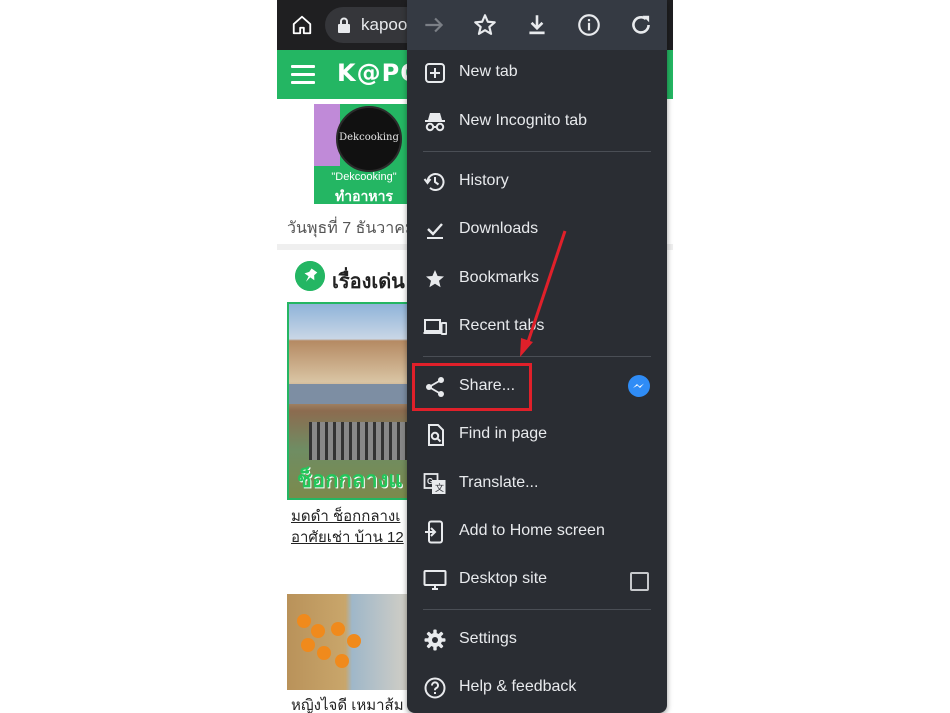  Describe the element at coordinates (434, 182) in the screenshot. I see `history-icon` at that location.